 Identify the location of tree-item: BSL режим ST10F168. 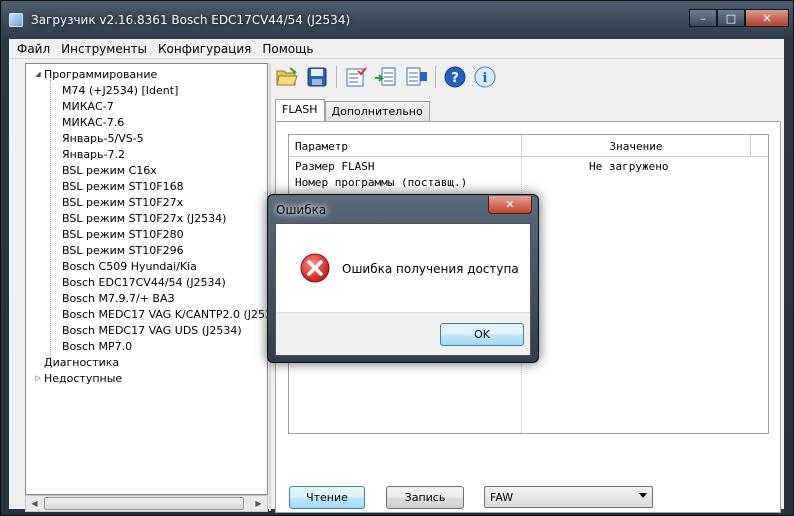
(123, 186).